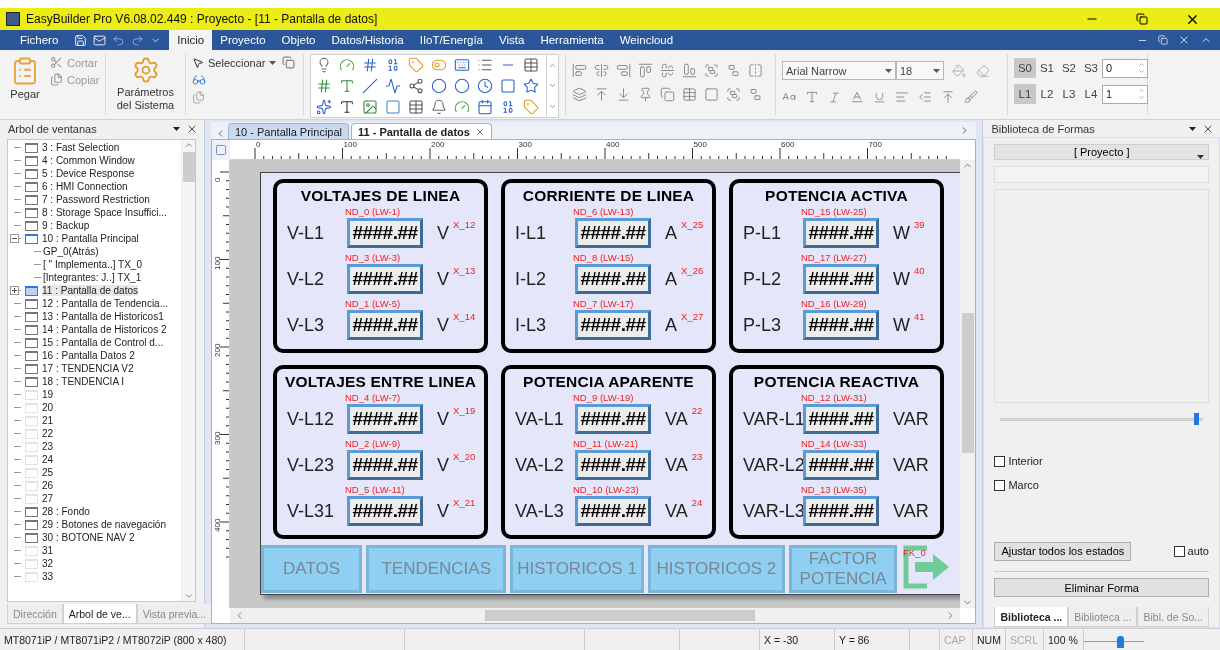 The height and width of the screenshot is (650, 1220). Describe the element at coordinates (48, 576) in the screenshot. I see `tree-item: 33` at that location.